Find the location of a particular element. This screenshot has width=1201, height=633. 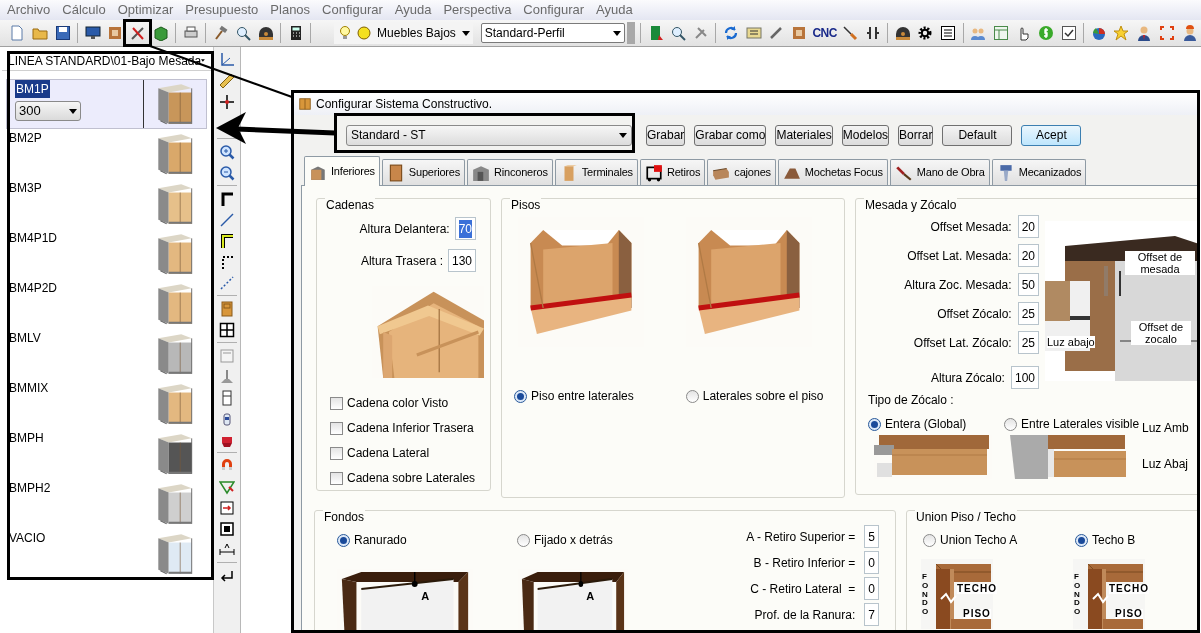

checkbox-option: Cadena Lateral is located at coordinates (410, 453).